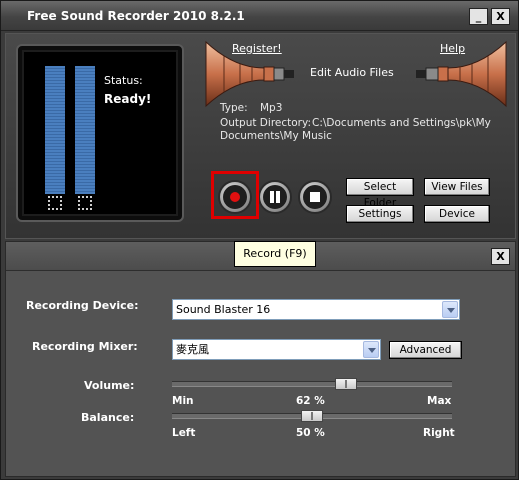 Image resolution: width=519 pixels, height=480 pixels. What do you see at coordinates (235, 195) in the screenshot?
I see `record-button-highlight` at bounding box center [235, 195].